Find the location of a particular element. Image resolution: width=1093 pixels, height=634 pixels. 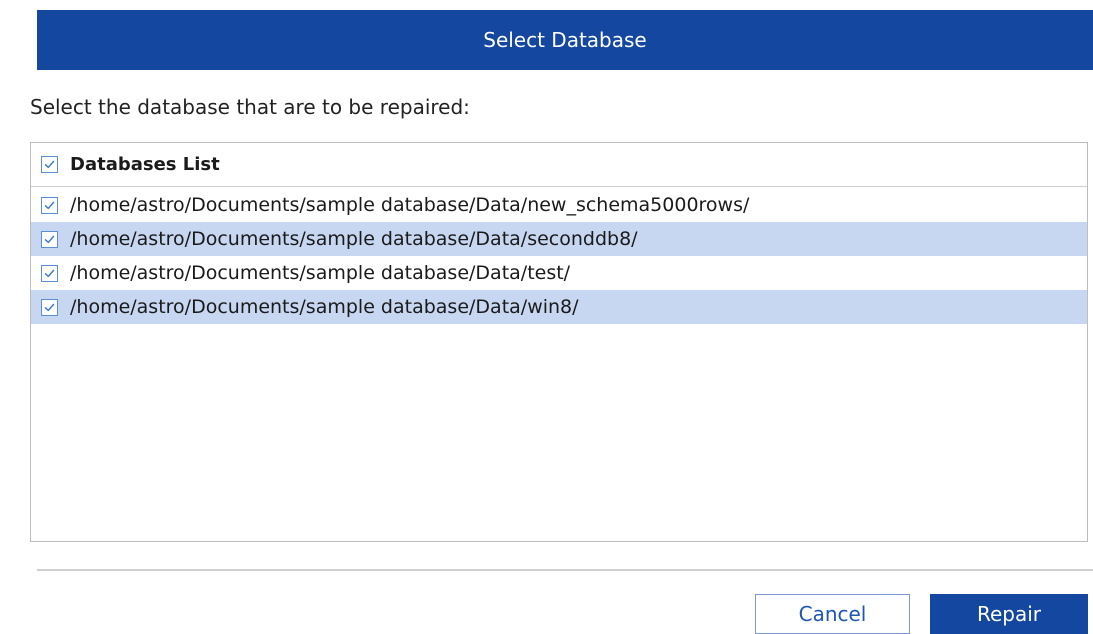

list-header-label: Databases List is located at coordinates (145, 164).